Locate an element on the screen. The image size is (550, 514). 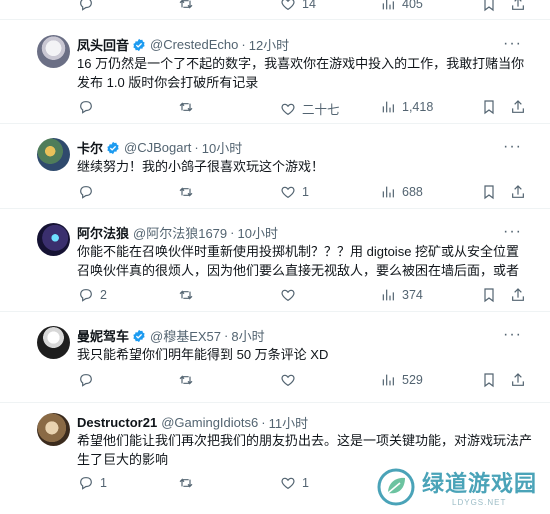
previous-tweet-actions: 14 405 is located at coordinates (275, 10).